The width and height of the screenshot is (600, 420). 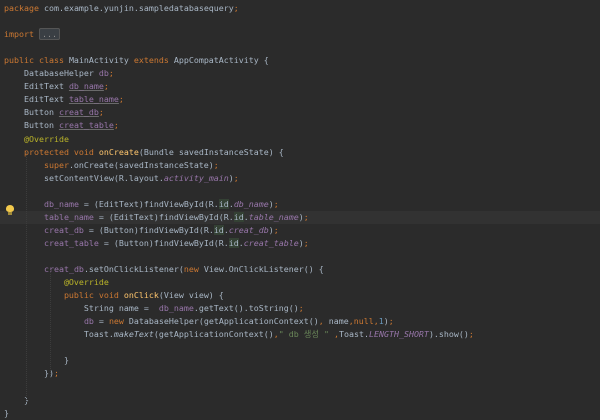 What do you see at coordinates (263, 269) in the screenshot?
I see `code-token: View.OnClickListener() {` at bounding box center [263, 269].